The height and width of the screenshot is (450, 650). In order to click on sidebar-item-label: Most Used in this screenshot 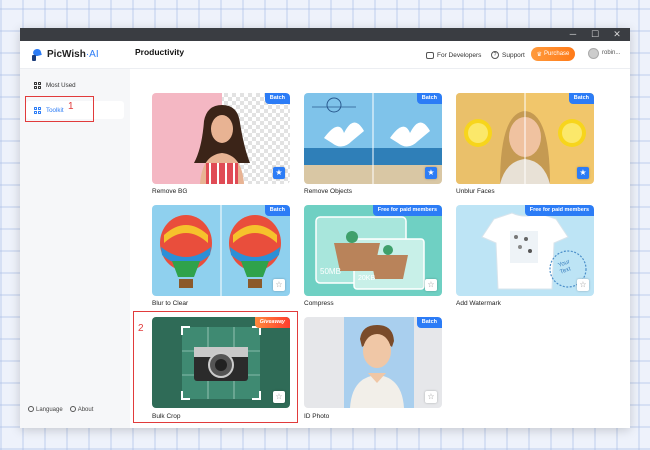, I will do `click(61, 85)`.